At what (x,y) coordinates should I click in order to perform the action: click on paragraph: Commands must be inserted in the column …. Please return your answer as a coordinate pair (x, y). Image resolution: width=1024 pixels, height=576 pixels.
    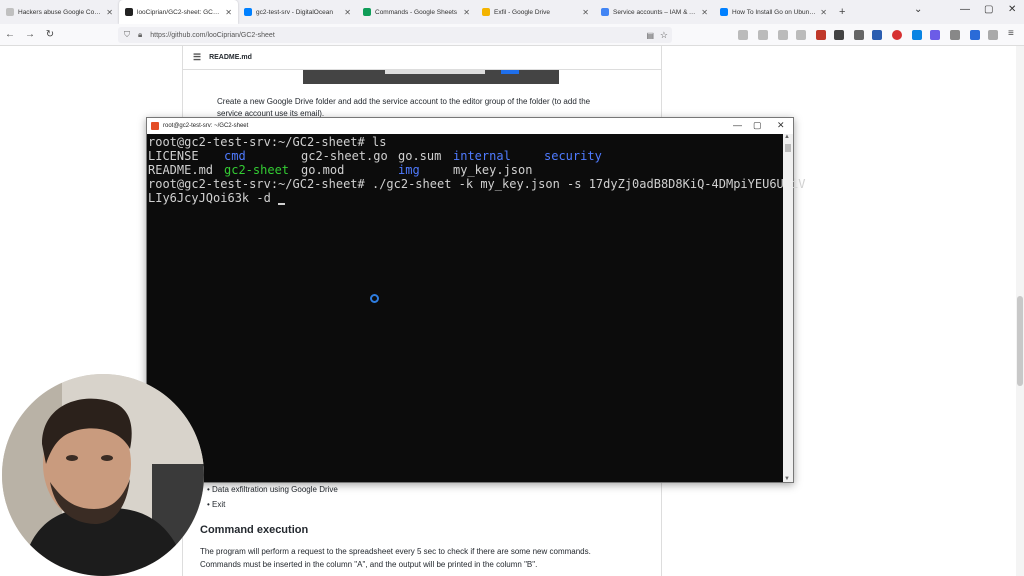
    Looking at the image, I should click on (369, 564).